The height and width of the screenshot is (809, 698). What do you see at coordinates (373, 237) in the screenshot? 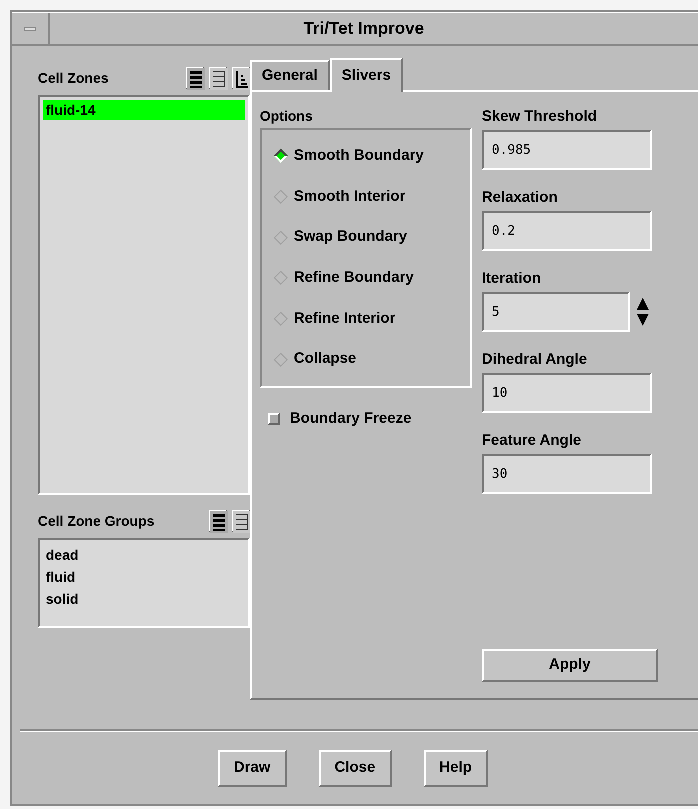
I see `radio-option: Swap Boundary` at bounding box center [373, 237].